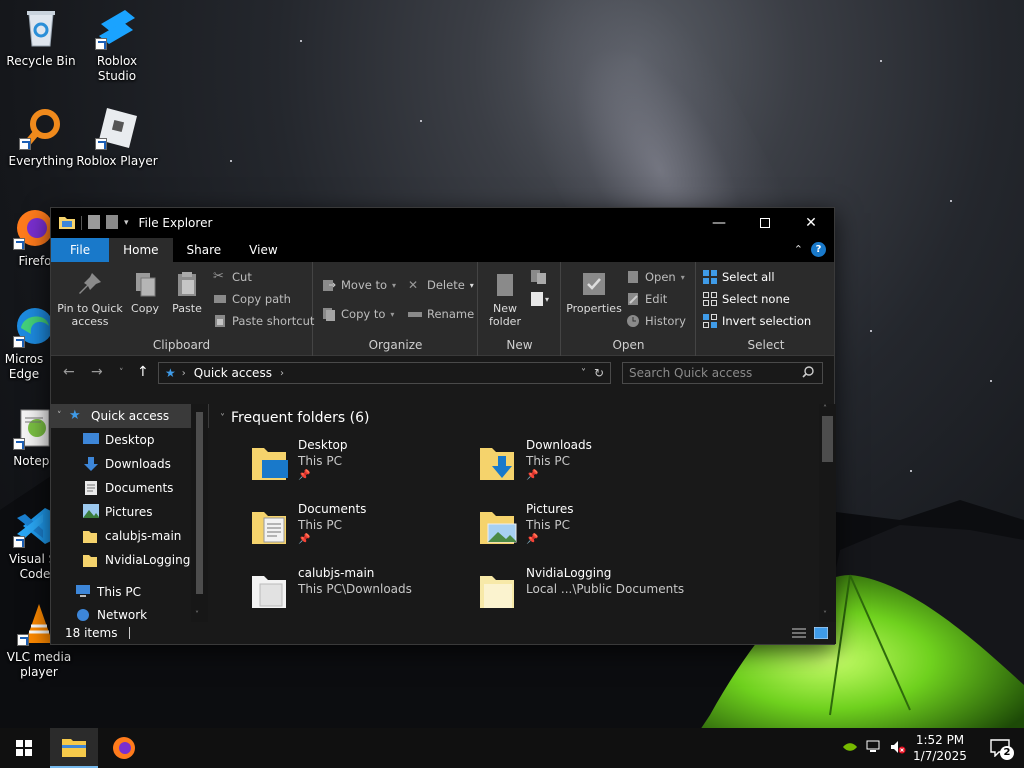 Image resolution: width=1024 pixels, height=768 pixels. I want to click on select-none-button: Select none, so click(746, 299).